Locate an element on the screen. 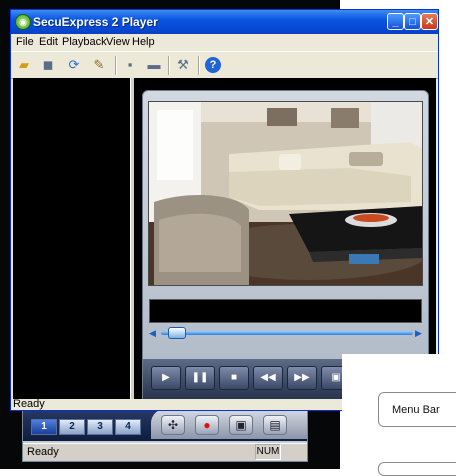  seek-right-arrow-icon: ▶ is located at coordinates (418, 333).